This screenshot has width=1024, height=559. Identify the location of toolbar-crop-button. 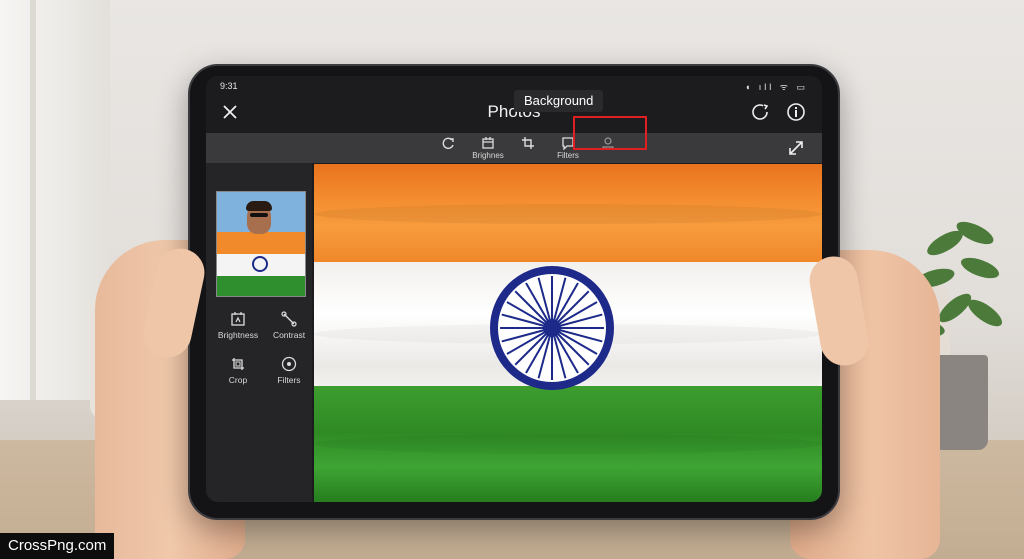
(528, 143).